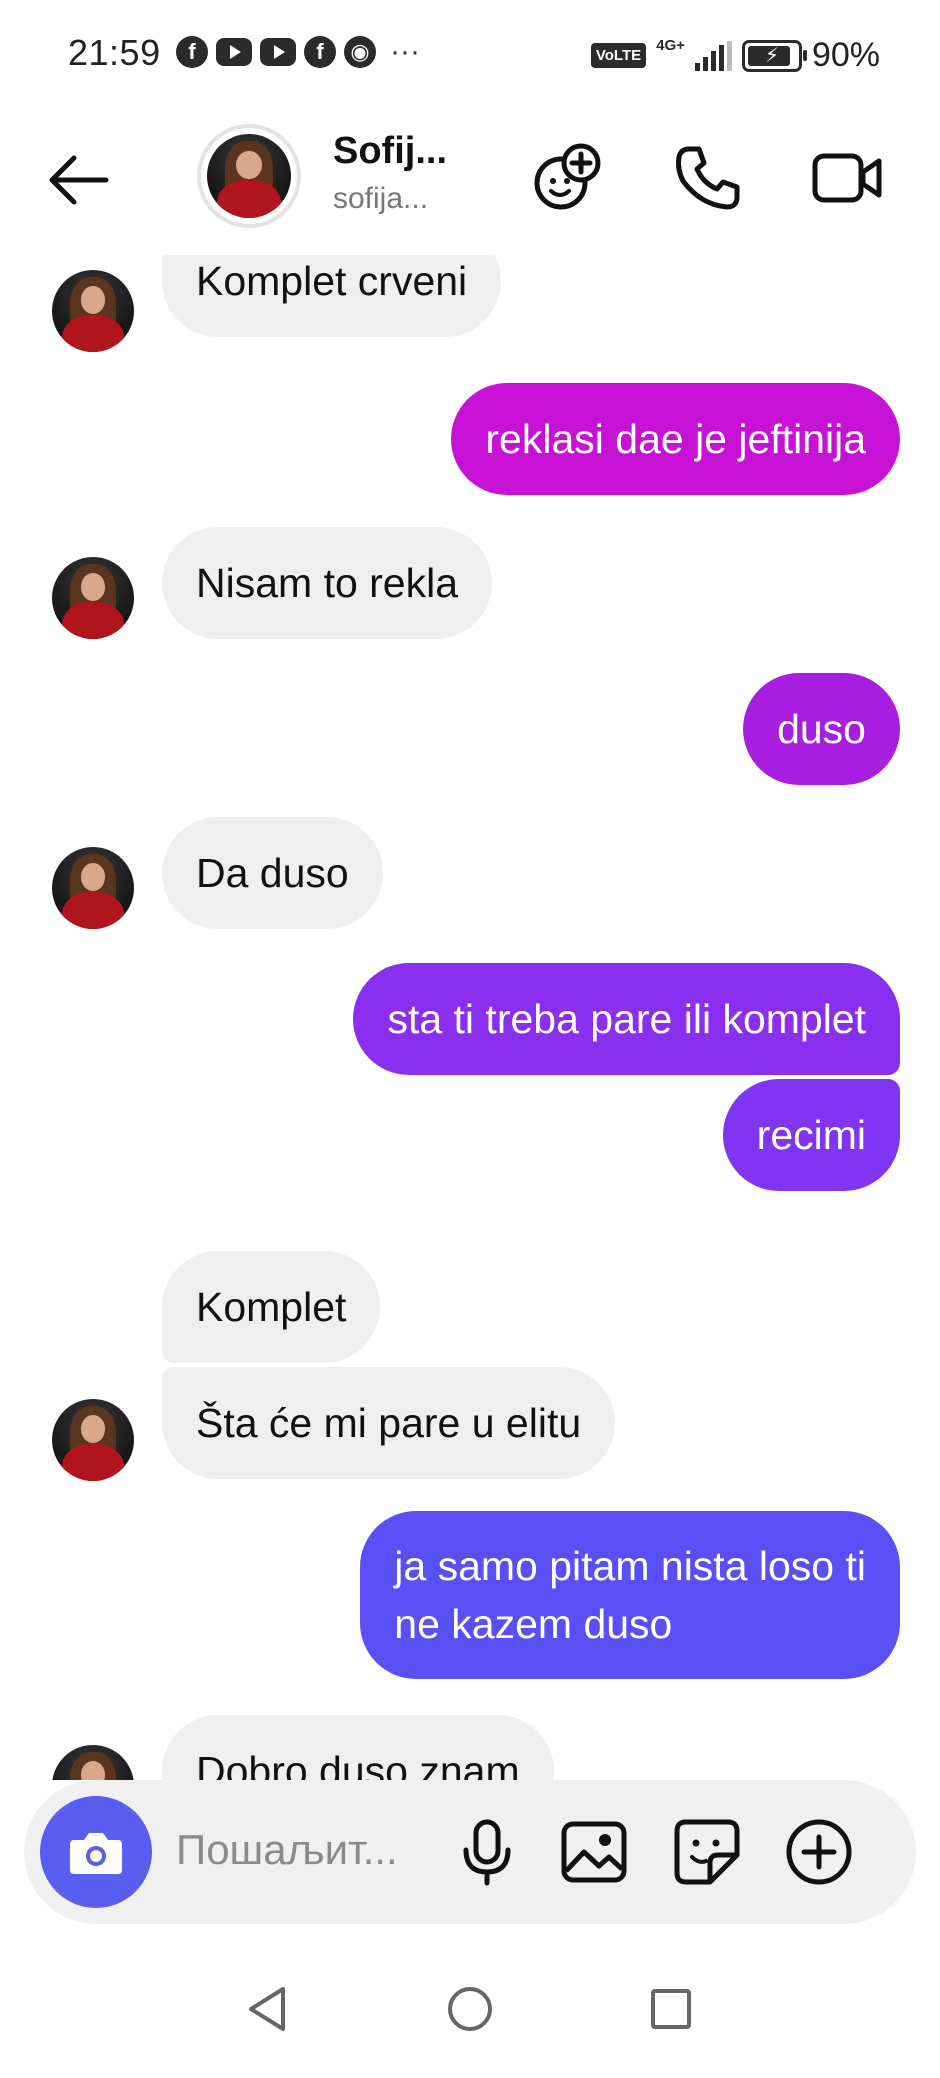 The height and width of the screenshot is (2078, 940). I want to click on notification-icons: f f ◉ ···, so click(298, 52).